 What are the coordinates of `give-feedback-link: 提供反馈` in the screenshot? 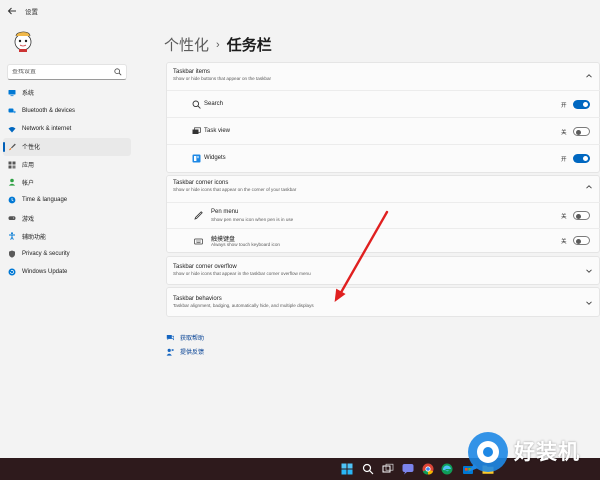 It's located at (185, 351).